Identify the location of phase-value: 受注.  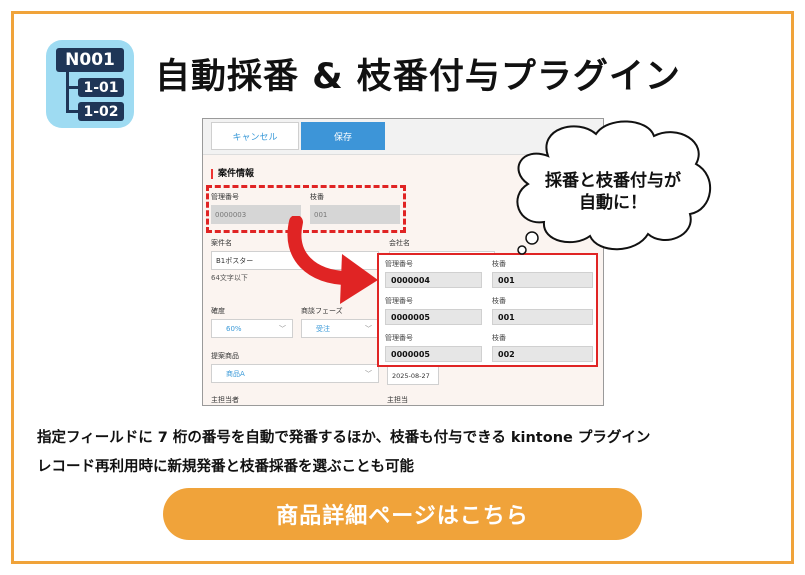
(323, 328).